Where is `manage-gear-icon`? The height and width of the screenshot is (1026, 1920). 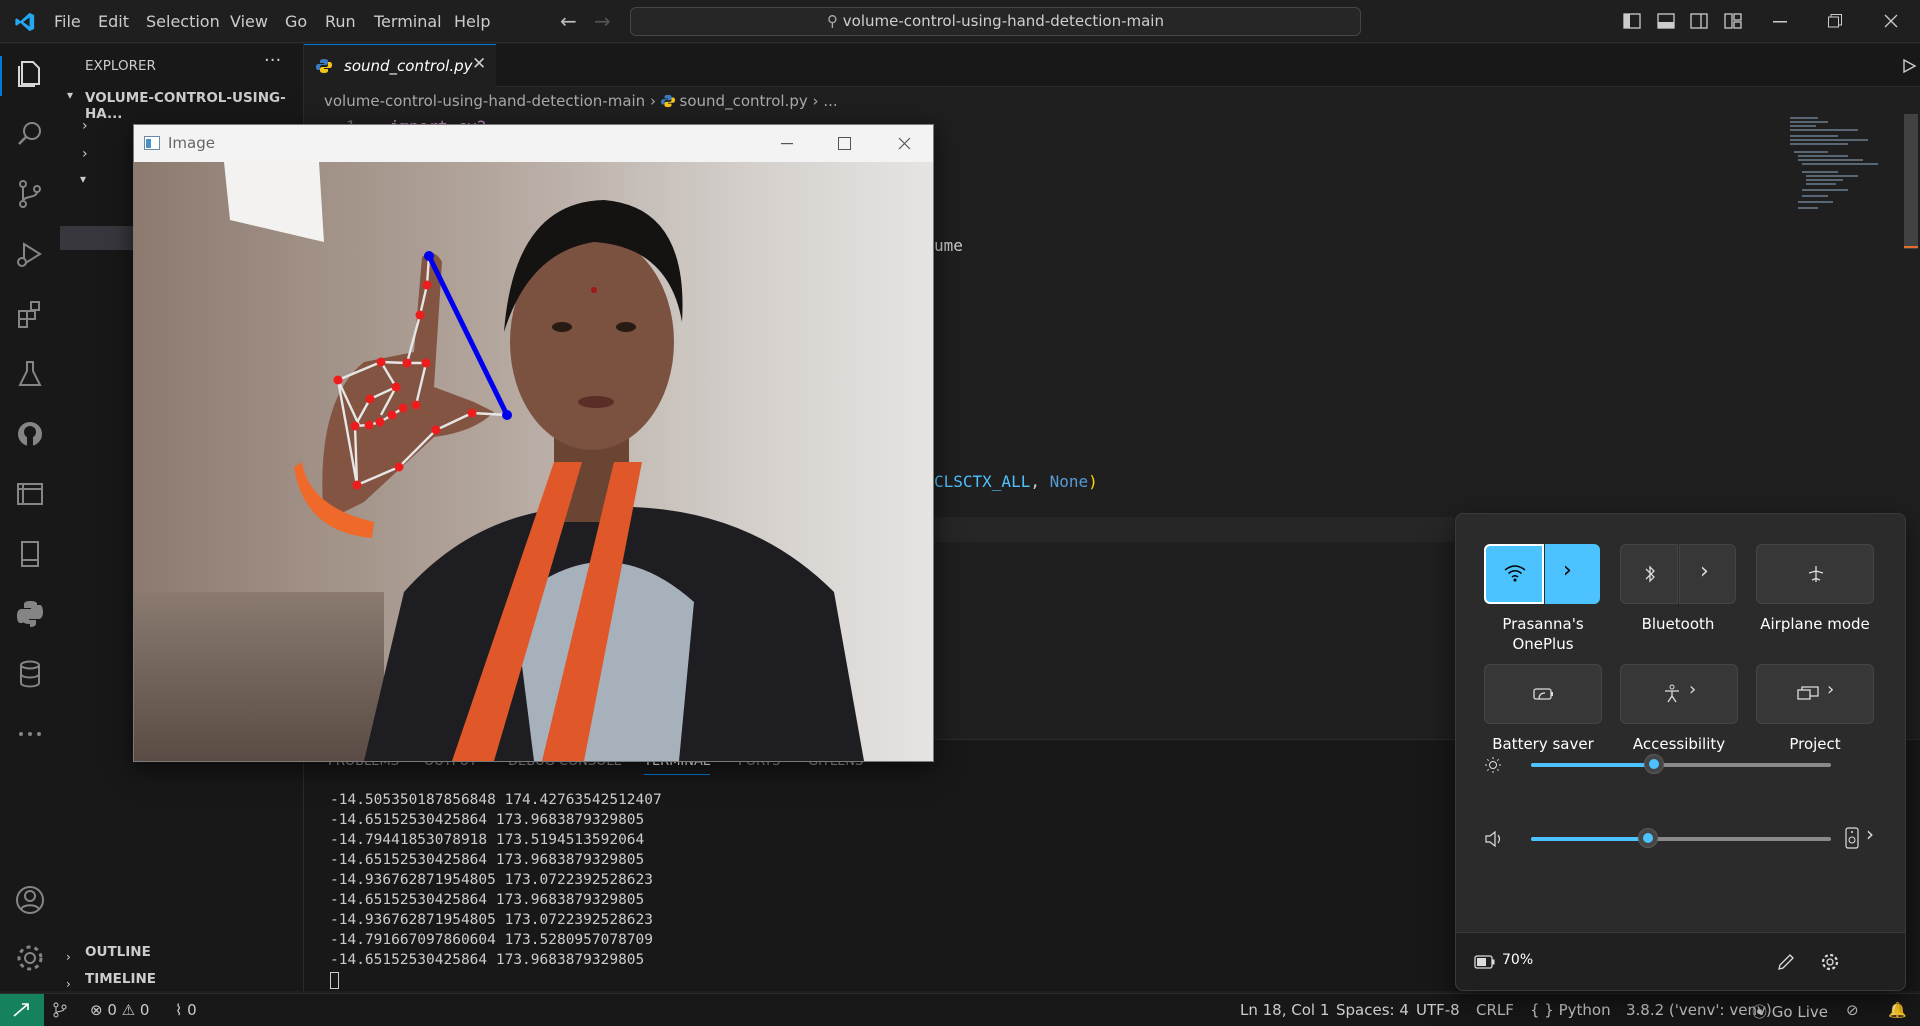
manage-gear-icon is located at coordinates (30, 958).